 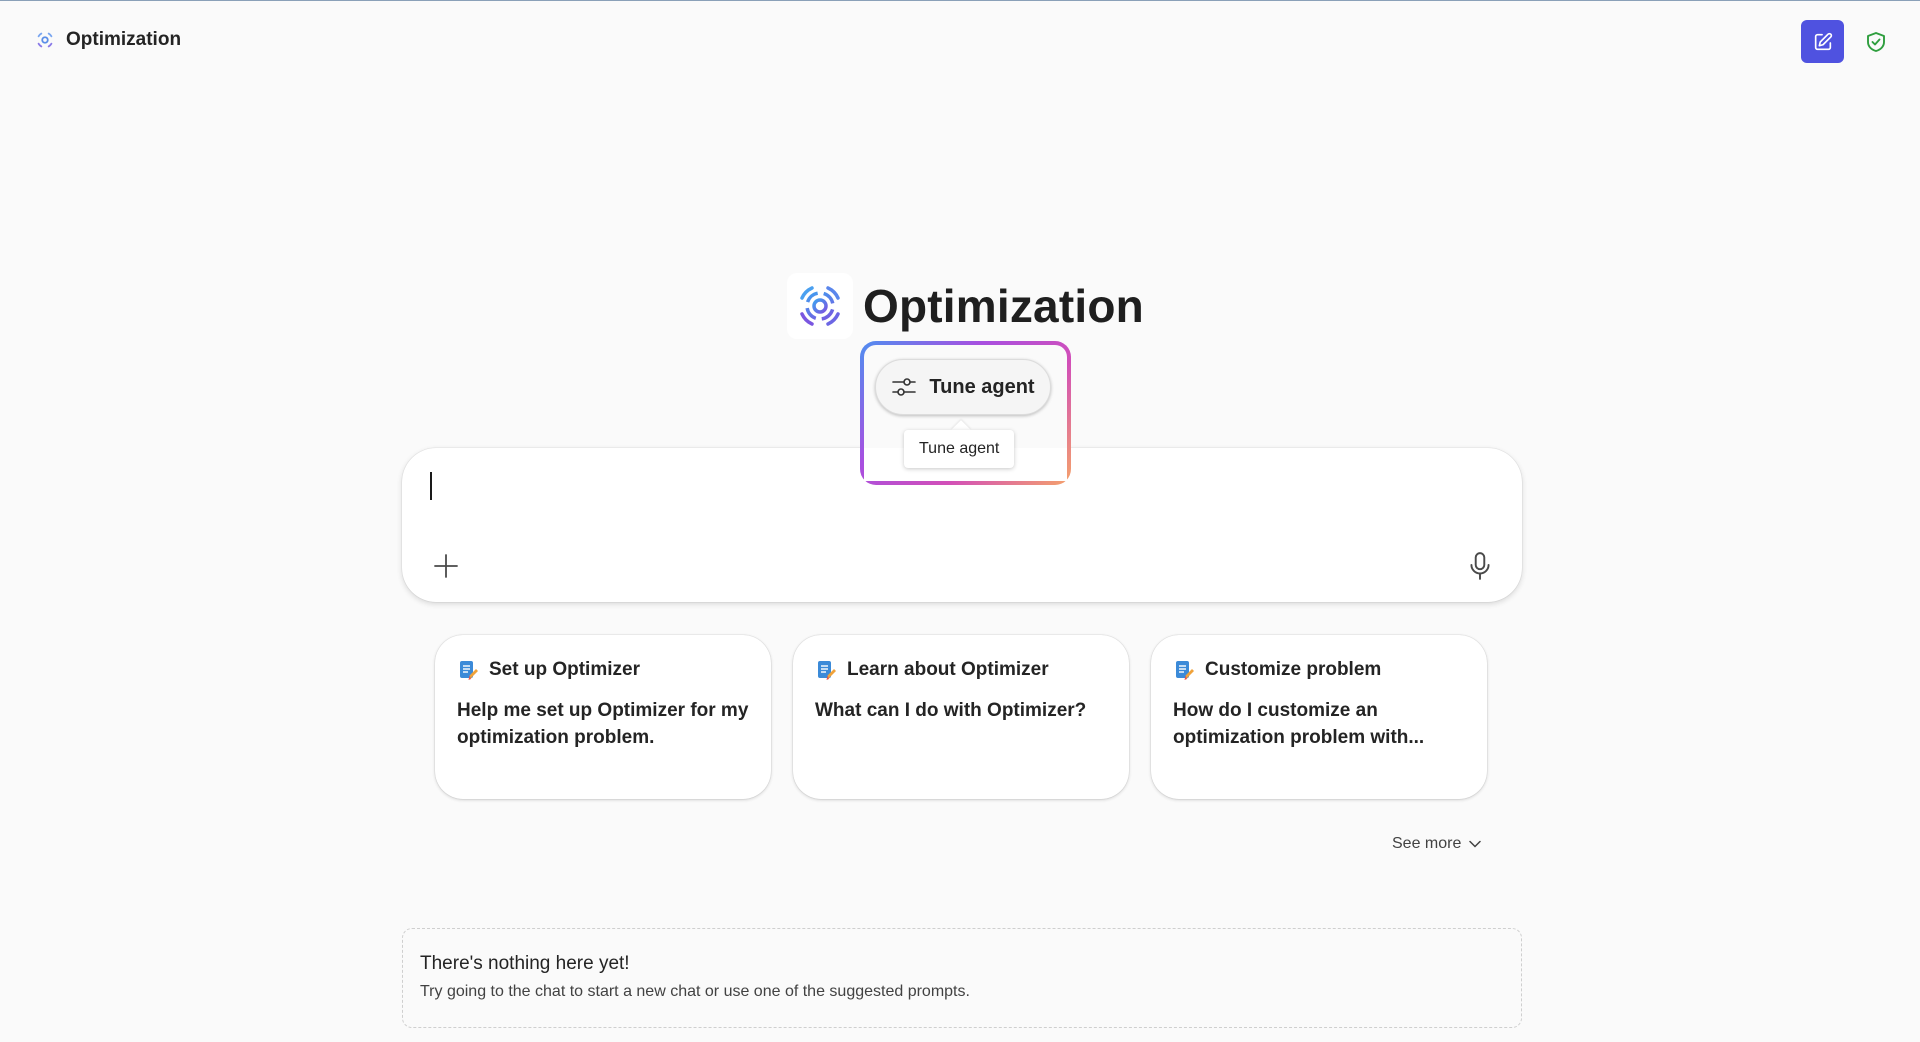 I want to click on plus-icon, so click(x=446, y=566).